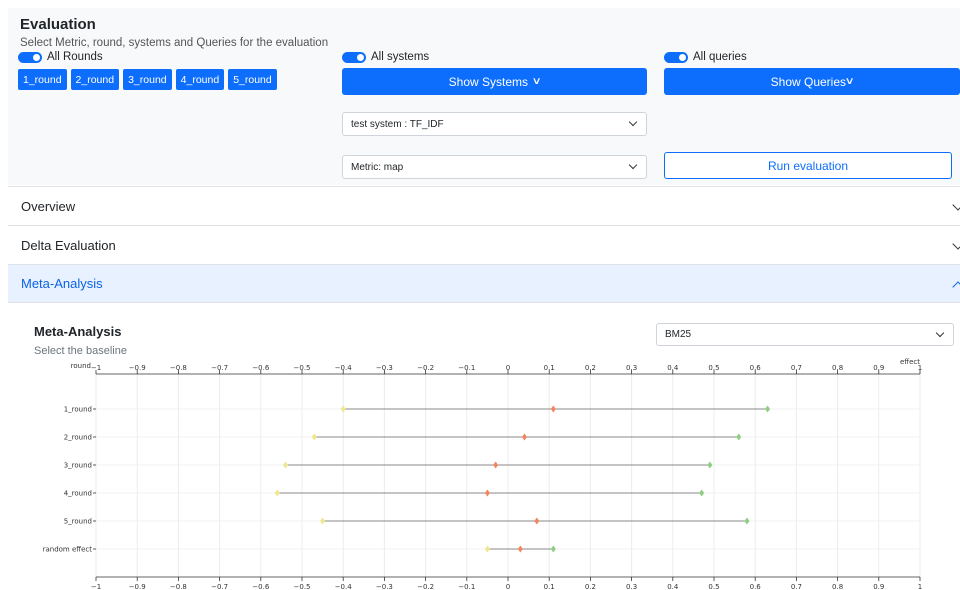 The image size is (960, 590). Describe the element at coordinates (377, 167) in the screenshot. I see `metric-select-value: Metric: map` at that location.